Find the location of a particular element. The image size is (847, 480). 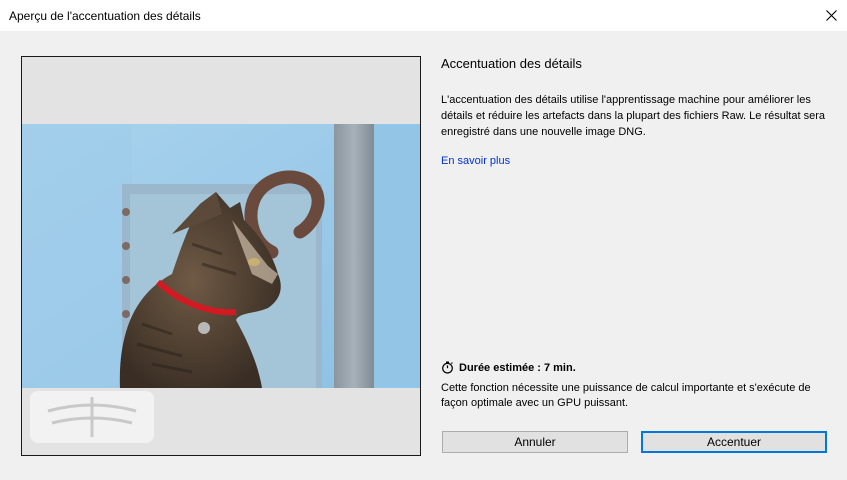

dragonfly-icon is located at coordinates (92, 417).